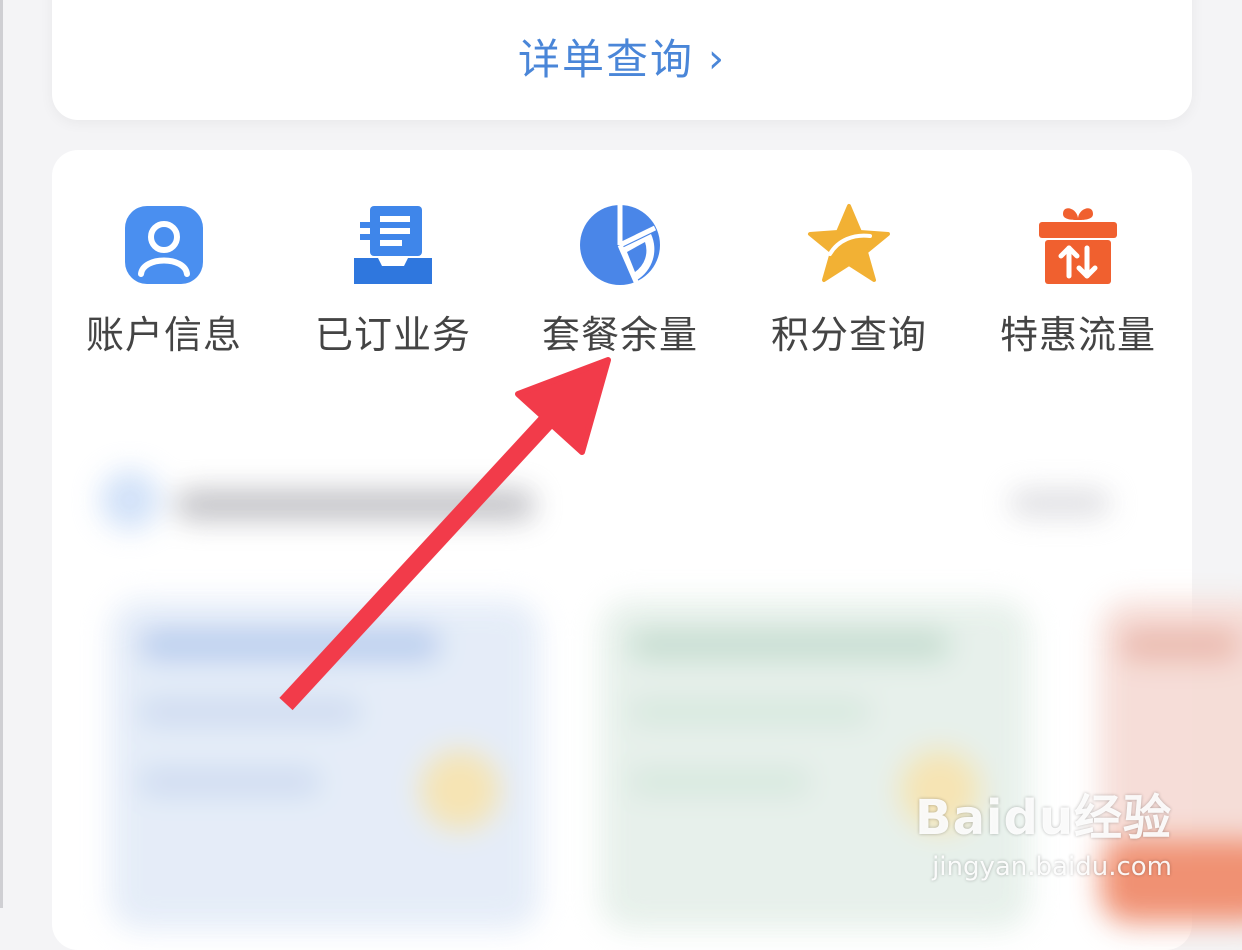  What do you see at coordinates (1078, 245) in the screenshot?
I see `gift-icon` at bounding box center [1078, 245].